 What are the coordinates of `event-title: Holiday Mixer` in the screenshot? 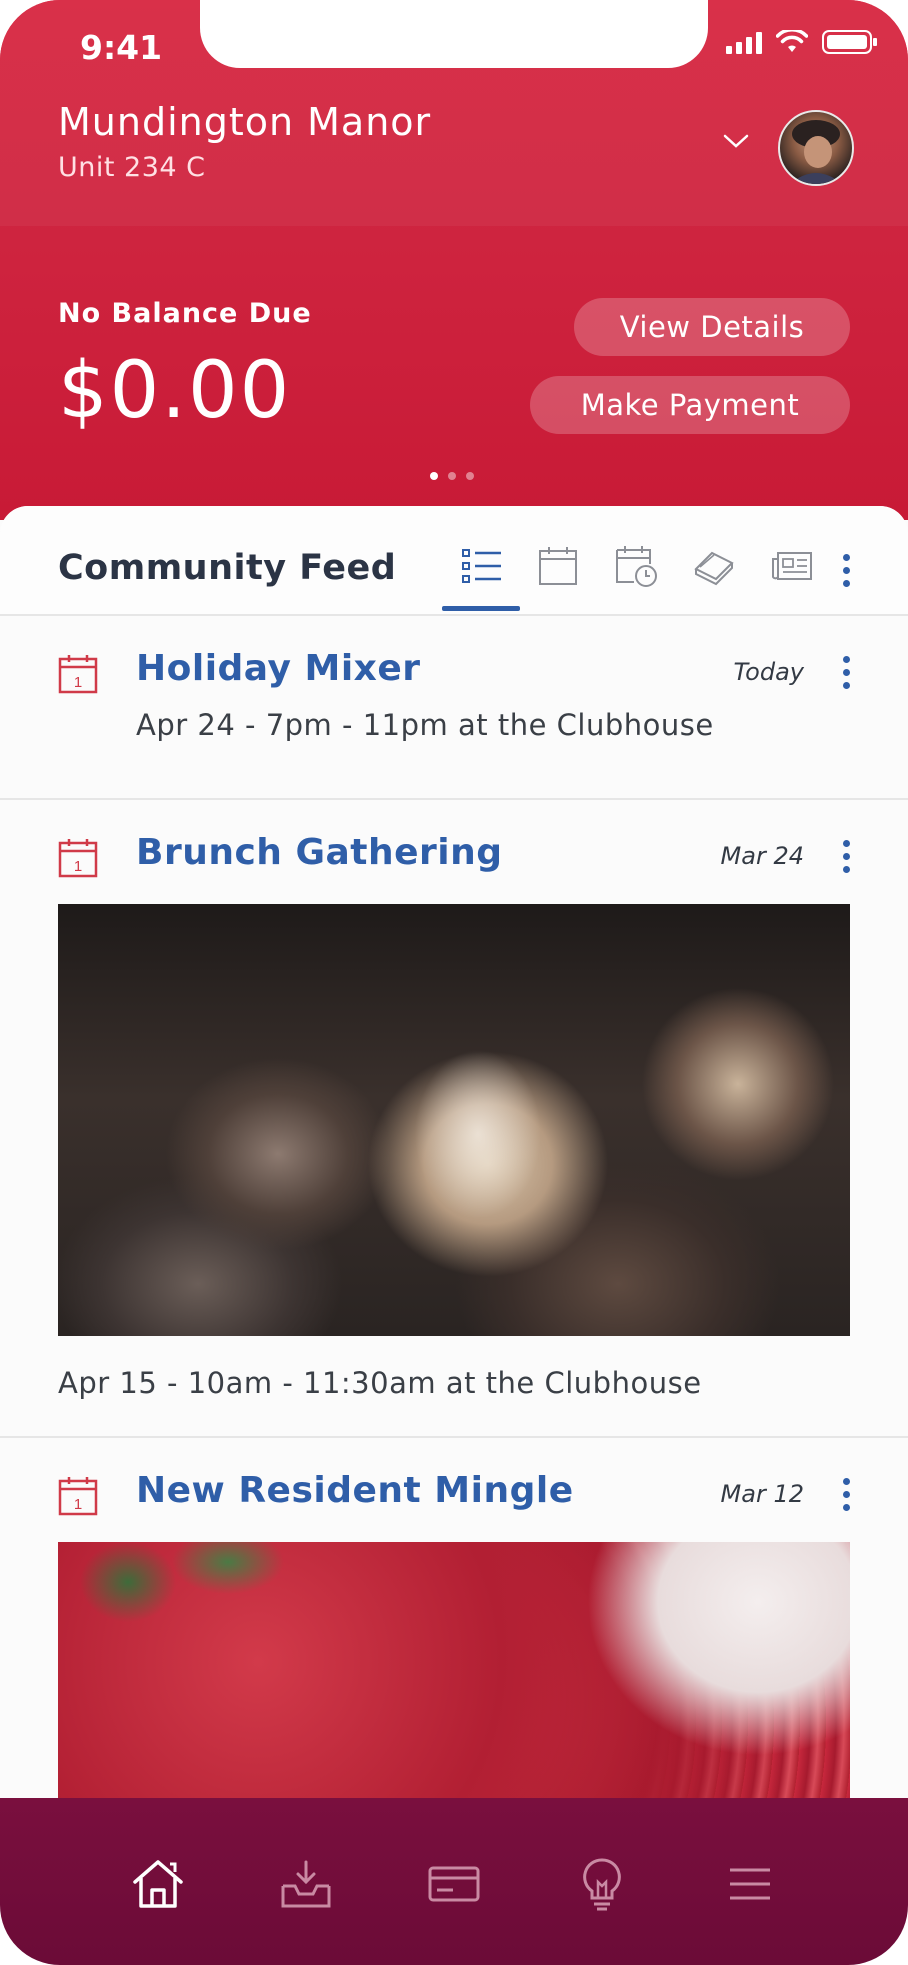 It's located at (278, 668).